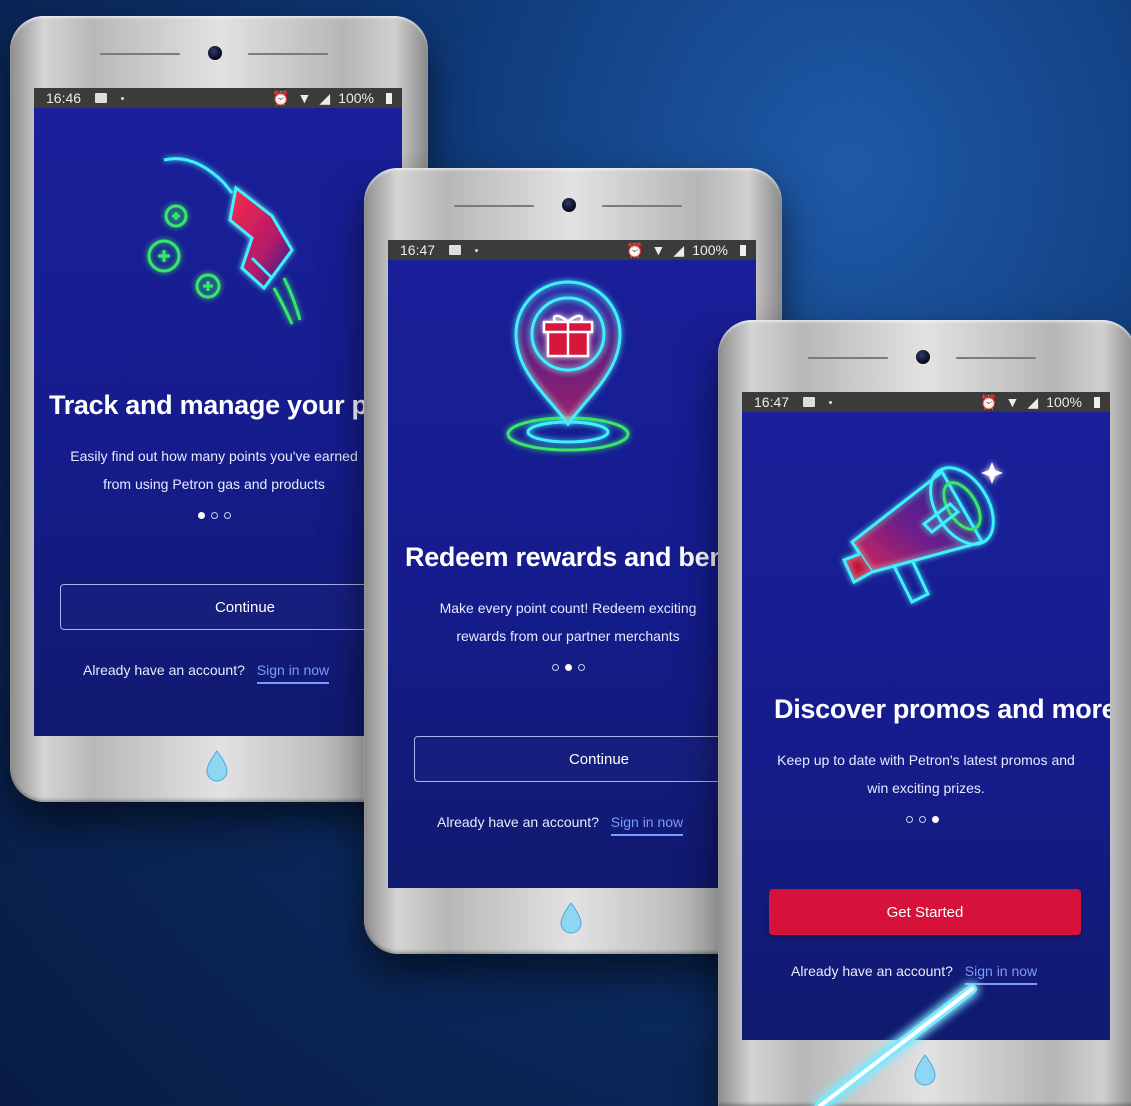  Describe the element at coordinates (942, 709) in the screenshot. I see `onboarding-title: Discover promos and more` at that location.